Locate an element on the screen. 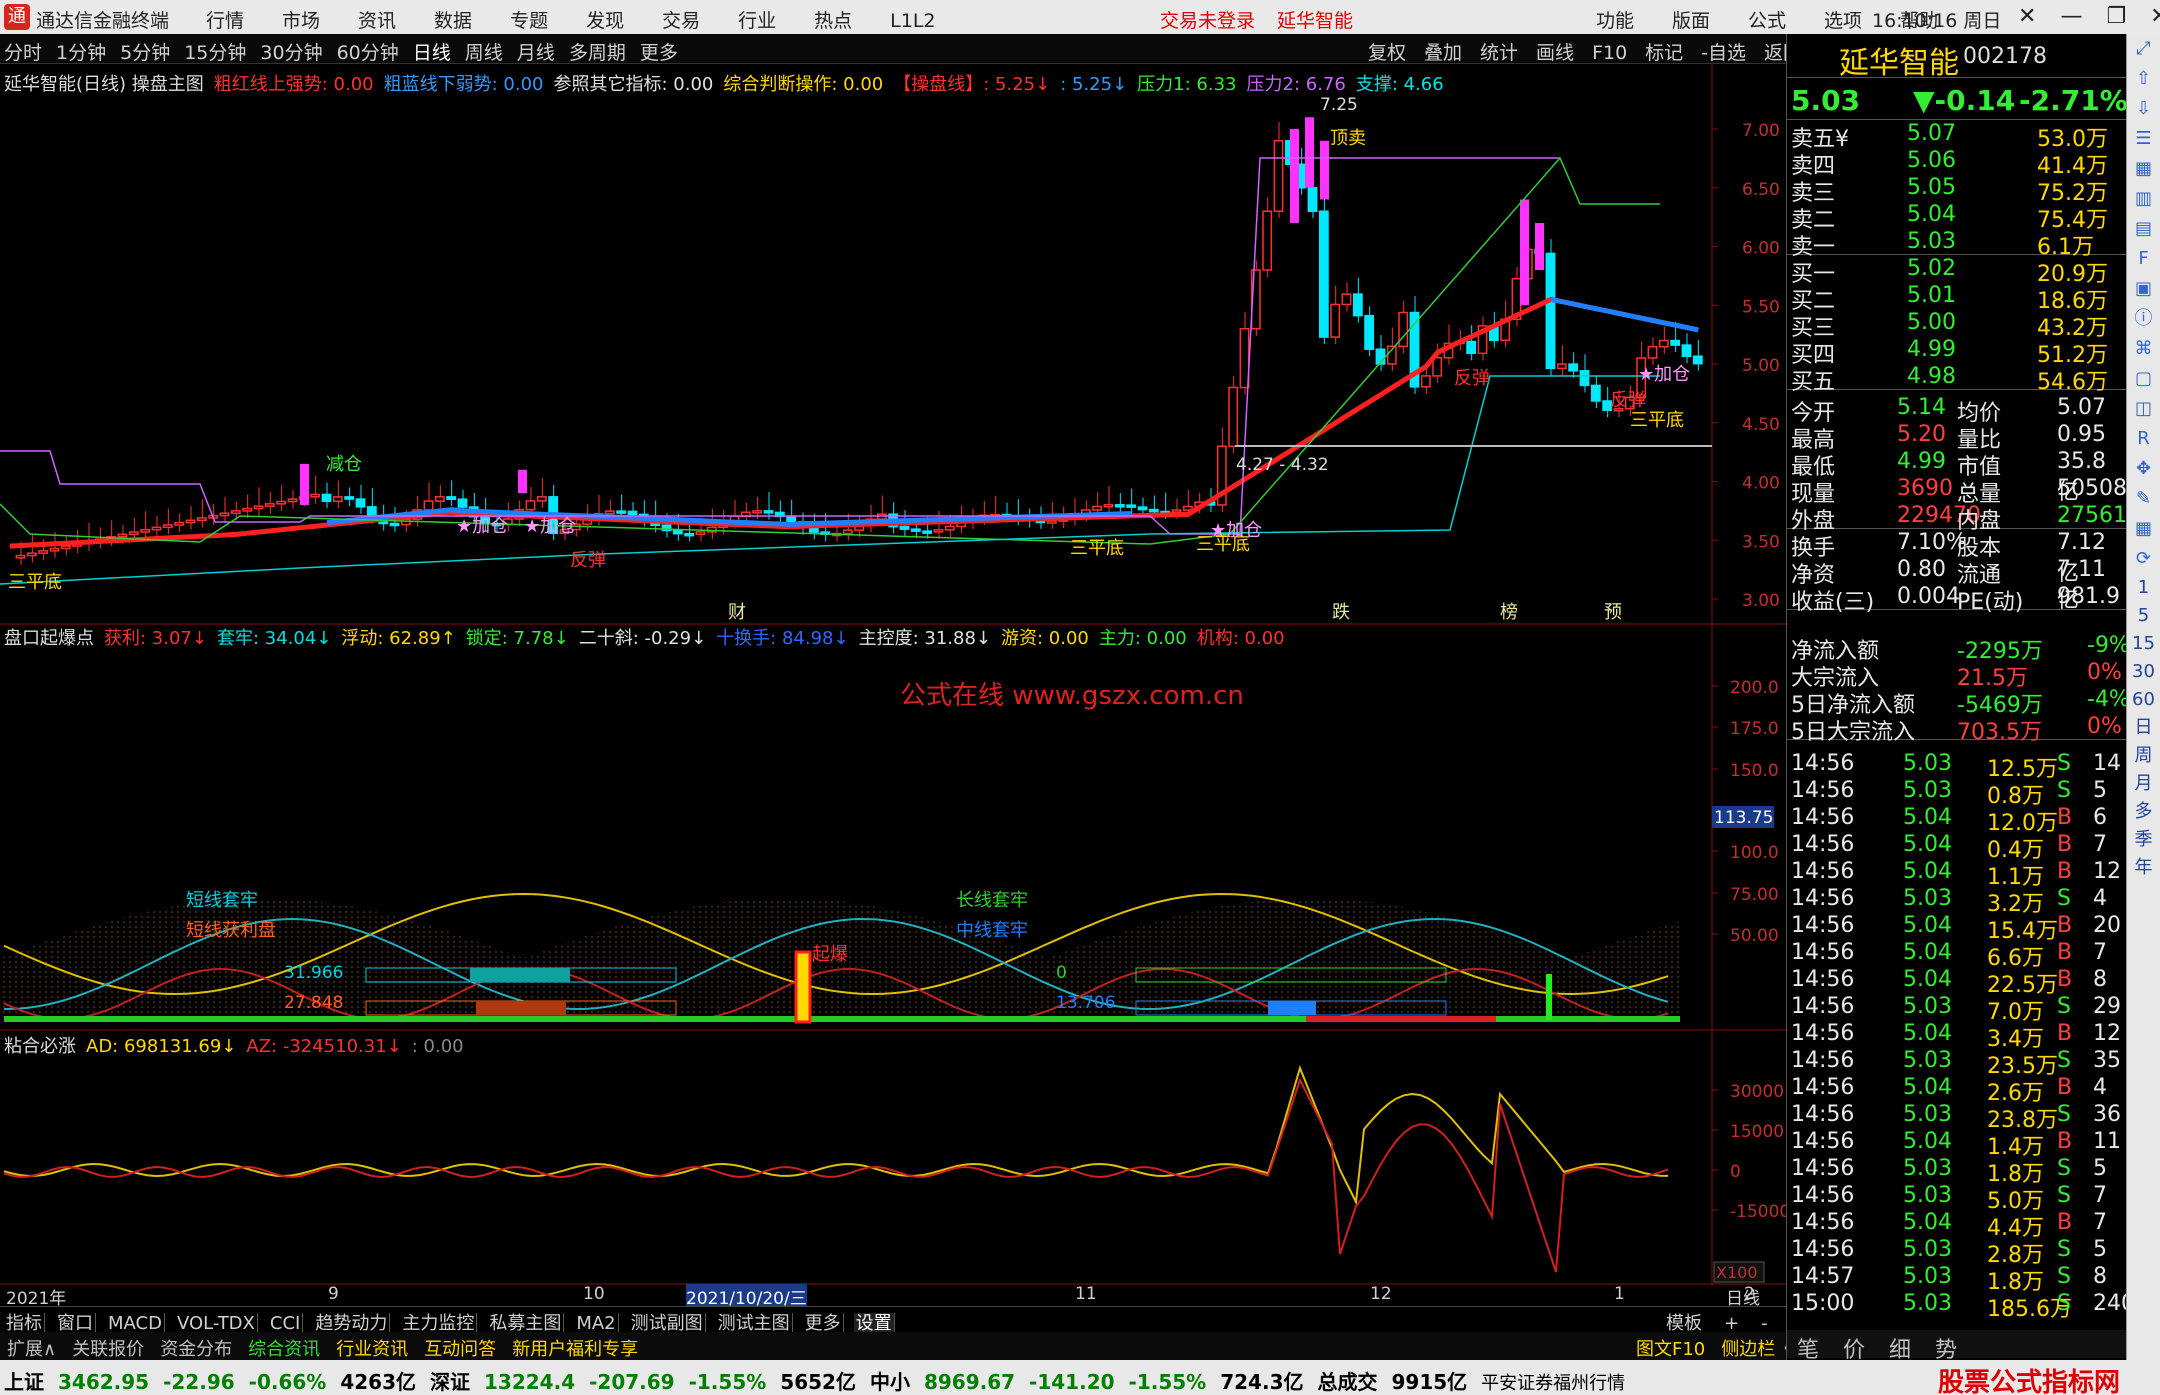 This screenshot has height=1395, width=2160. index-name-2: 中小 is located at coordinates (890, 1382).